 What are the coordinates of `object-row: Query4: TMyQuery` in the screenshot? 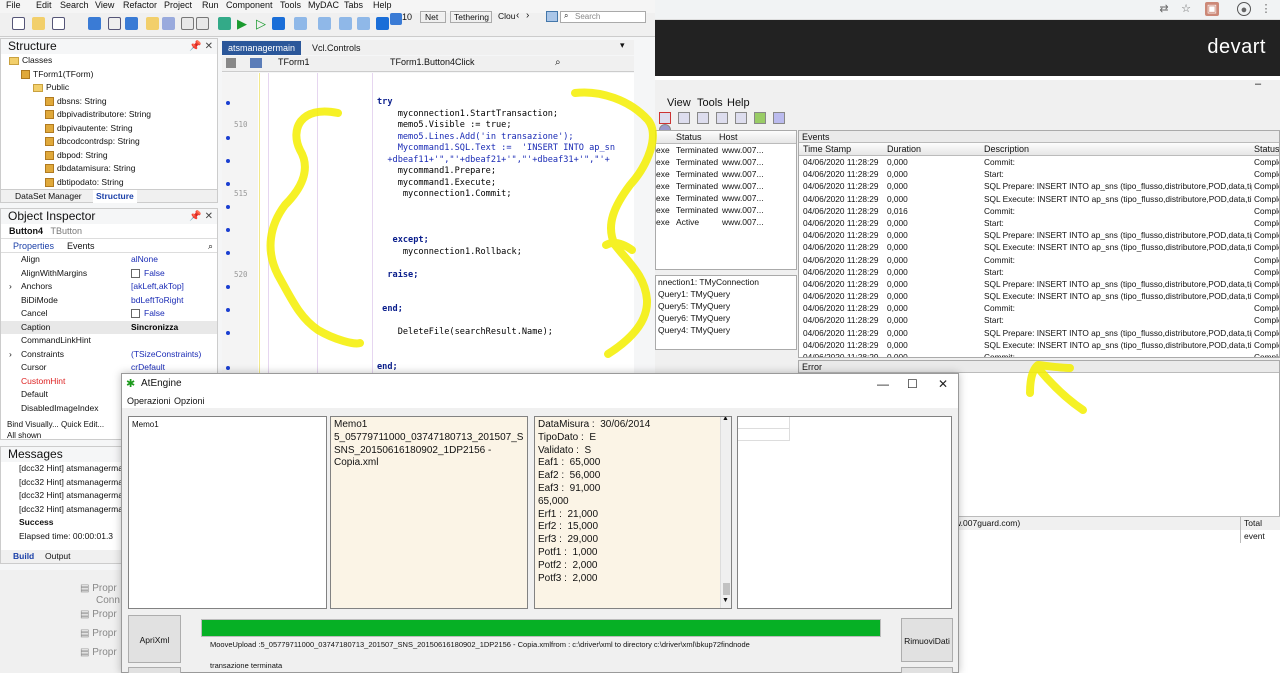 It's located at (726, 330).